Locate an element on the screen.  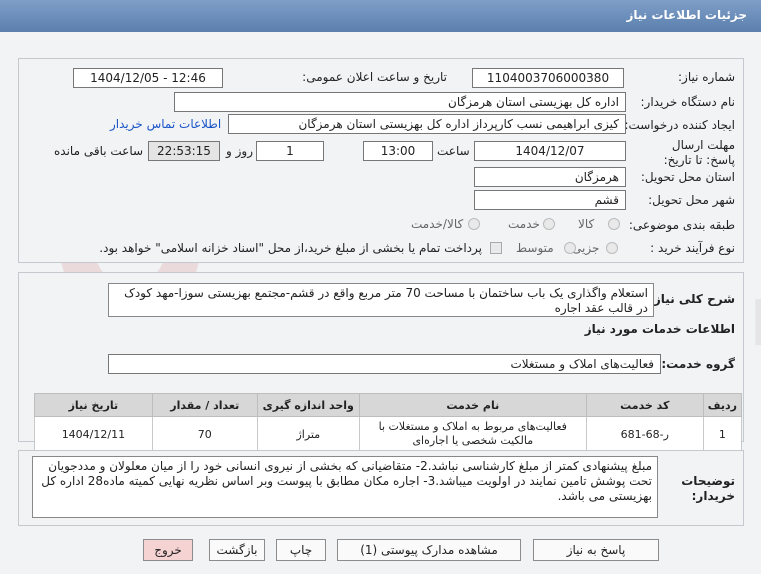
header-row-number: ردیف is located at coordinates (722, 405).